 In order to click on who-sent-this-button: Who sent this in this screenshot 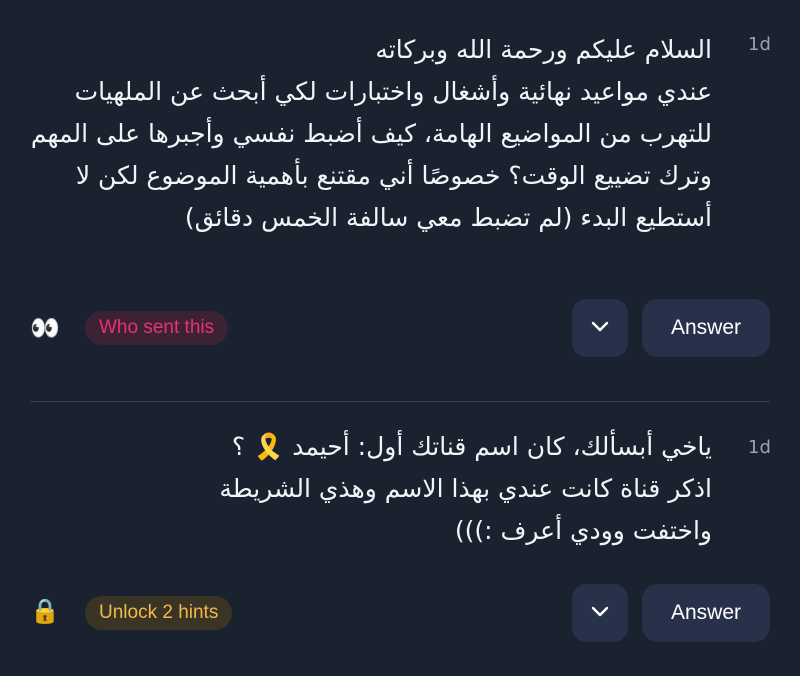, I will do `click(157, 328)`.